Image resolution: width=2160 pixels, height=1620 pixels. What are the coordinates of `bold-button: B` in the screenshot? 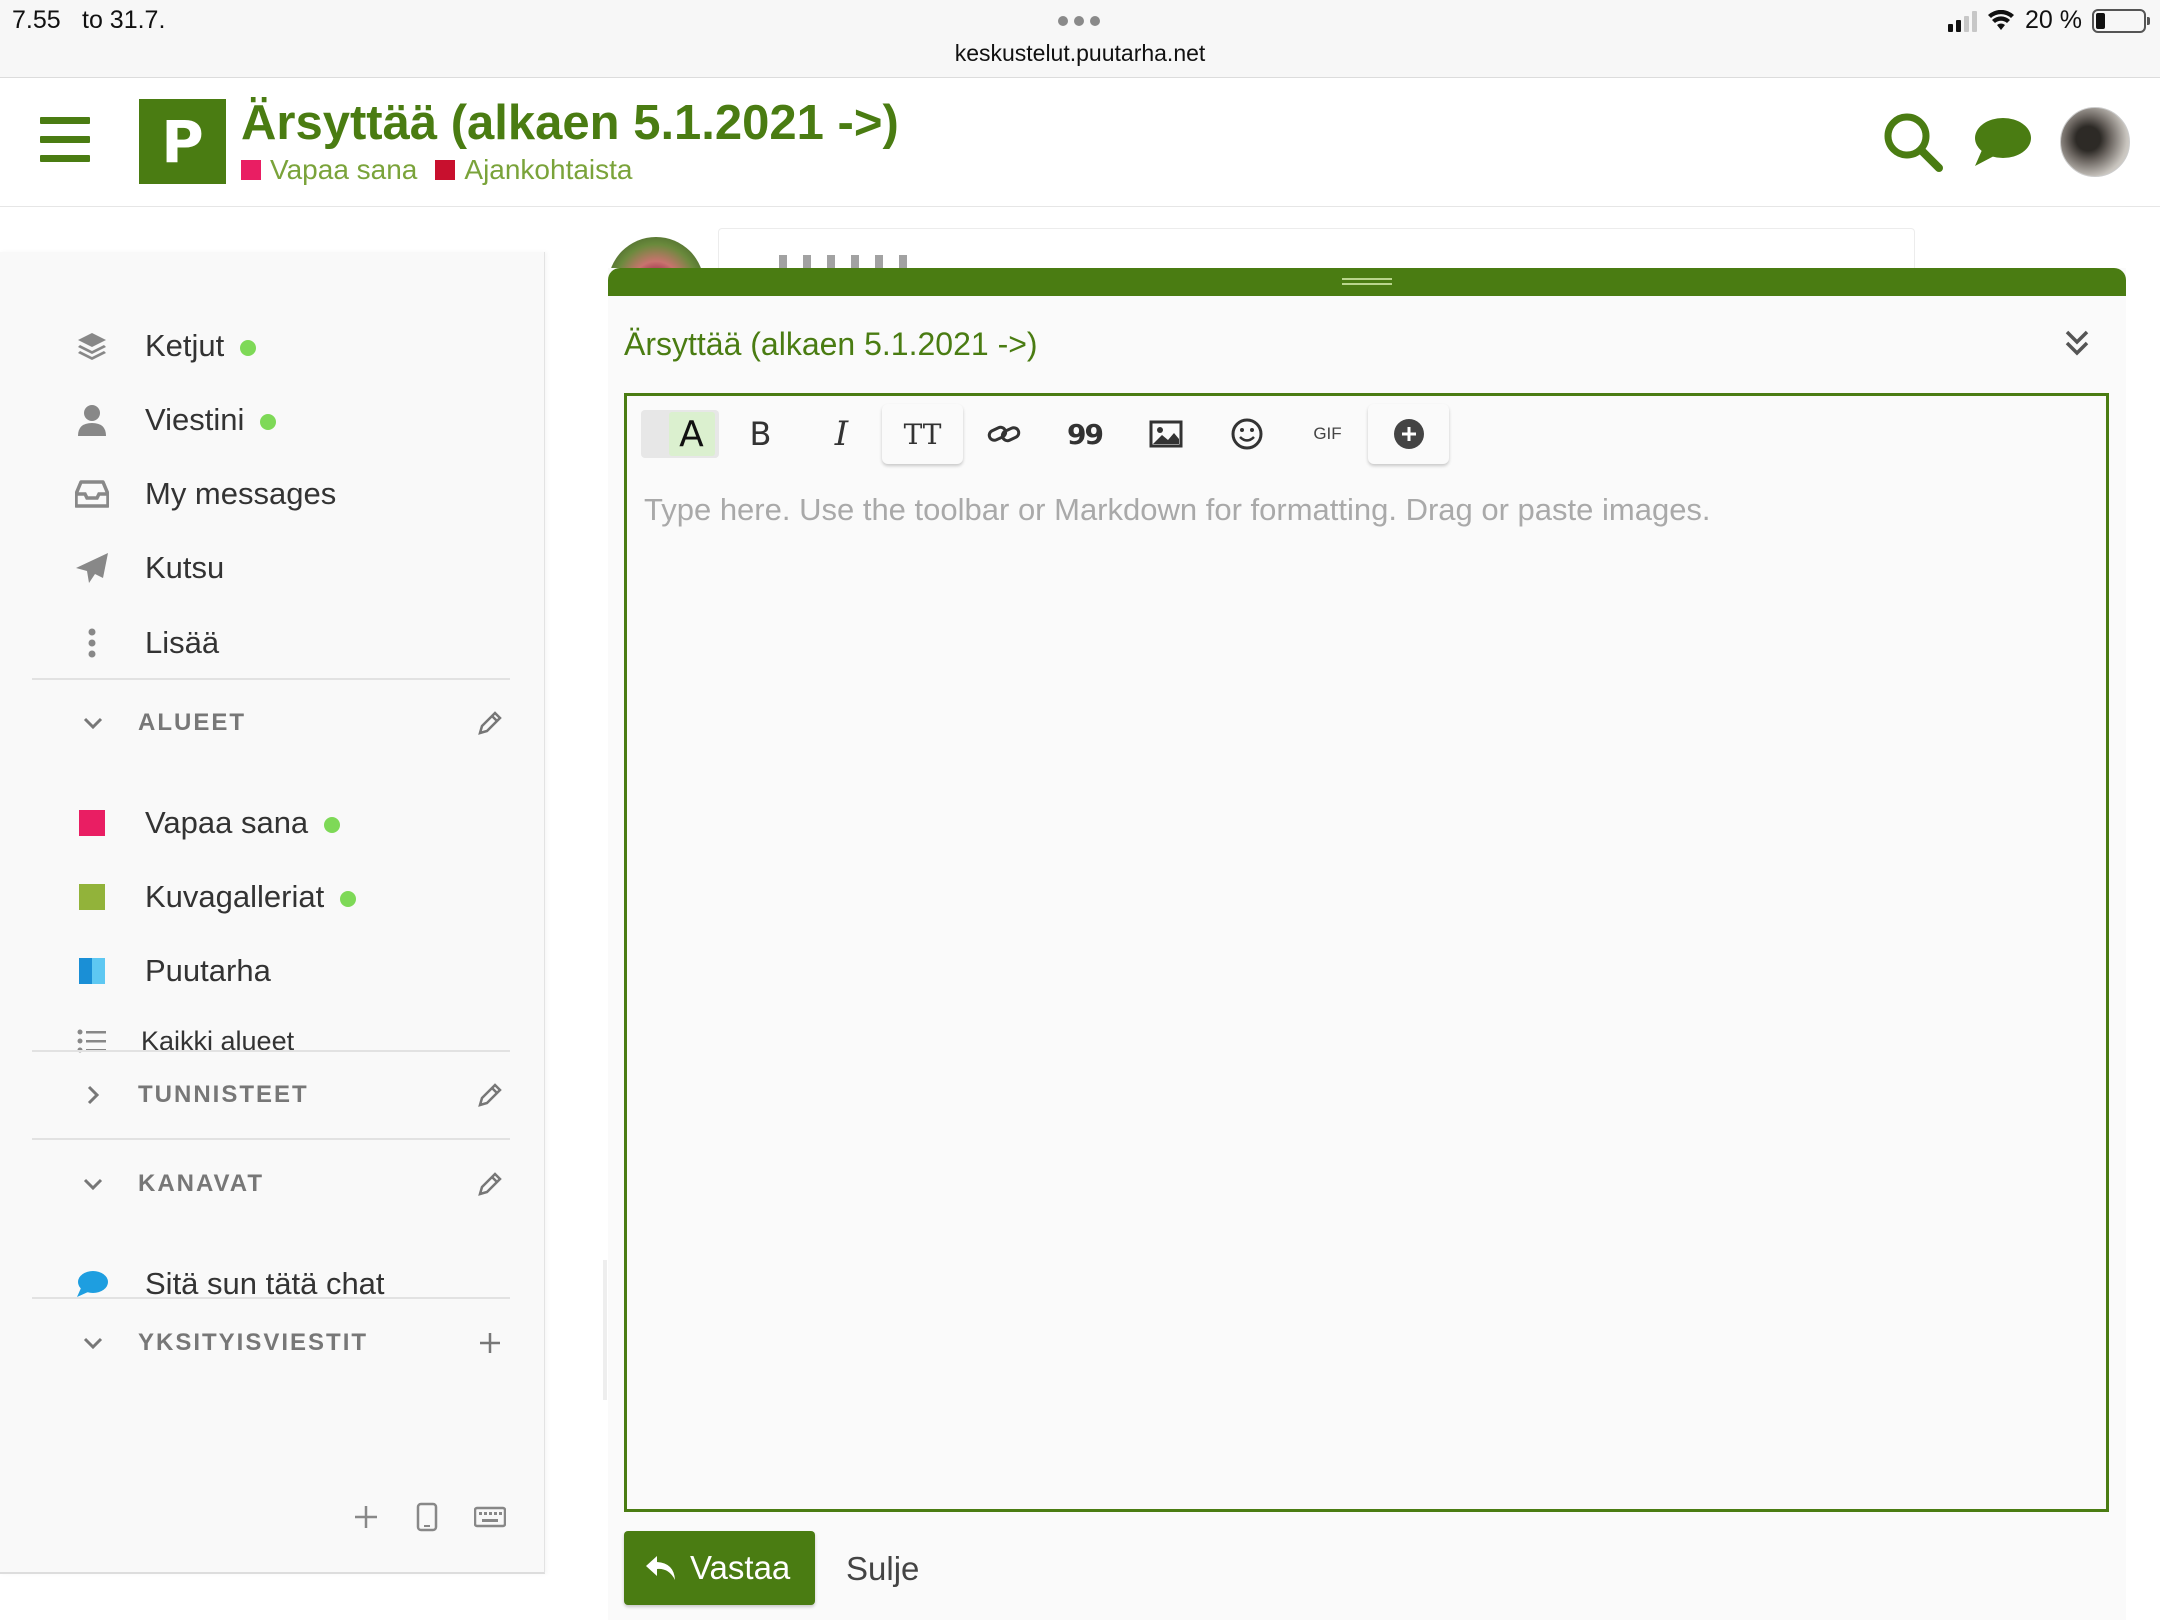 It's located at (760, 434).